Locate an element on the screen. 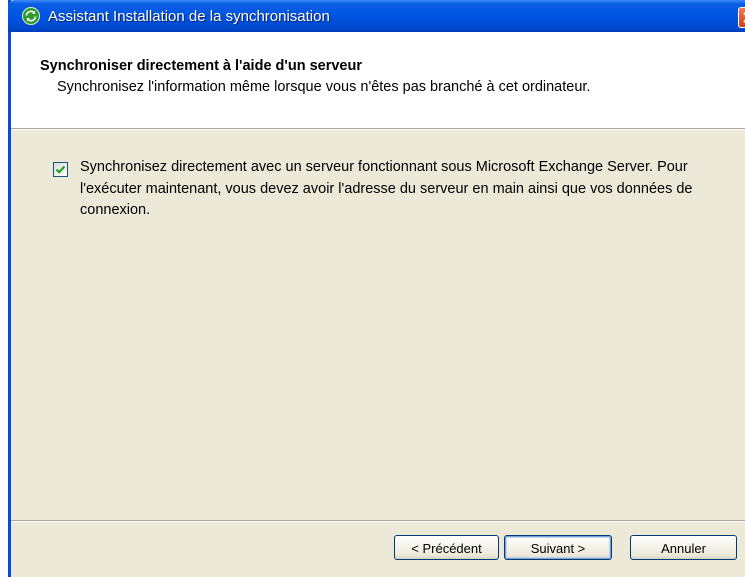  back-button: < Précédent is located at coordinates (446, 547).